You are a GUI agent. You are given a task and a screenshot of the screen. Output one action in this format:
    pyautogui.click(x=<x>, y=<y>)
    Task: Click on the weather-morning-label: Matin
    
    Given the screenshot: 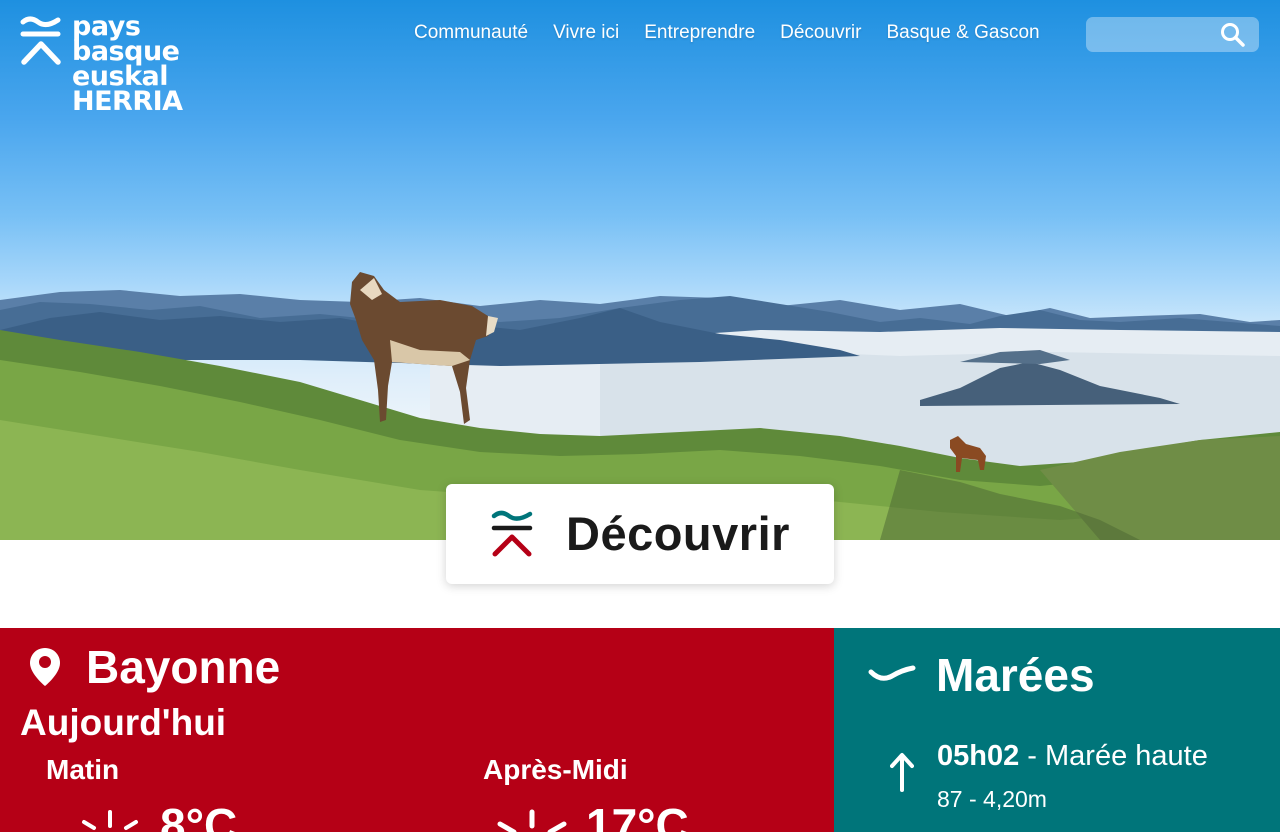 What is the action you would take?
    pyautogui.click(x=83, y=769)
    